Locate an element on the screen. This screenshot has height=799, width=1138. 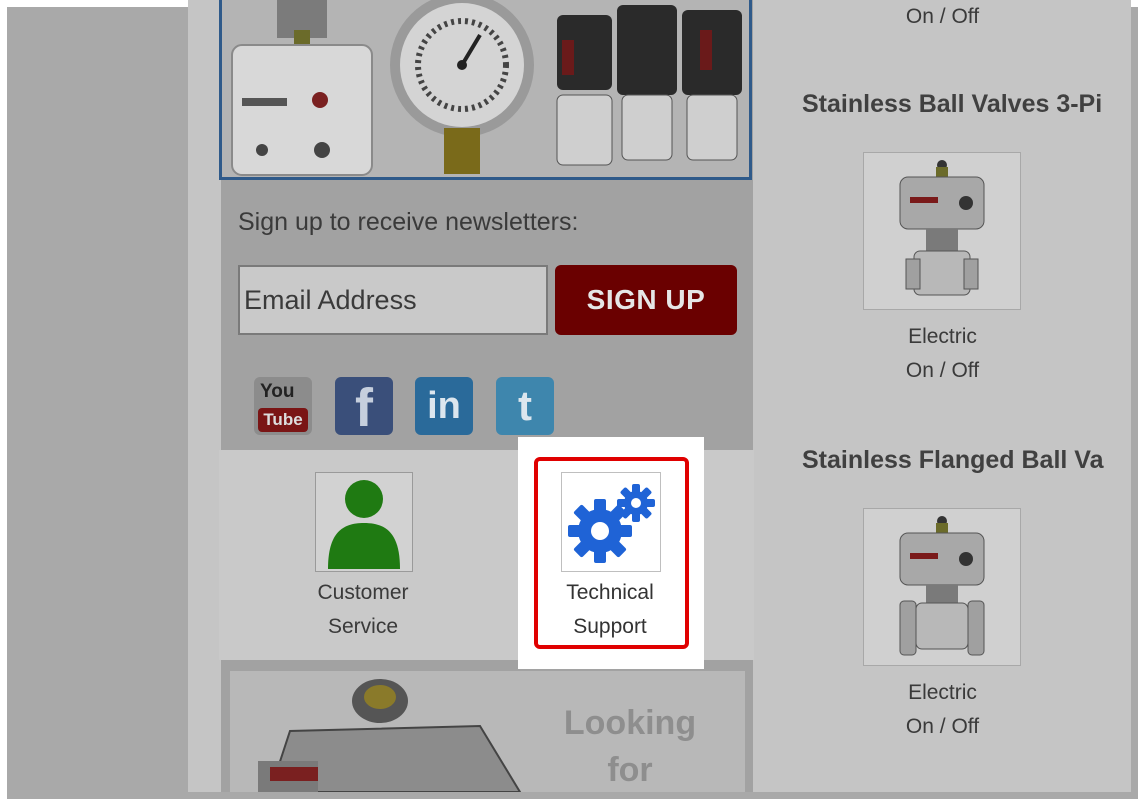
person-icon is located at coordinates (364, 524).